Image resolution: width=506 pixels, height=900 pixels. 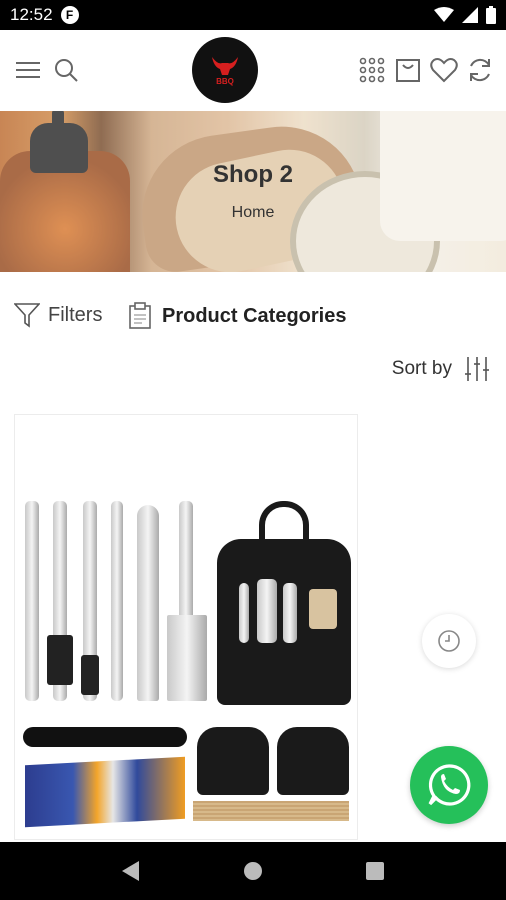 What do you see at coordinates (375, 871) in the screenshot?
I see `recents-icon` at bounding box center [375, 871].